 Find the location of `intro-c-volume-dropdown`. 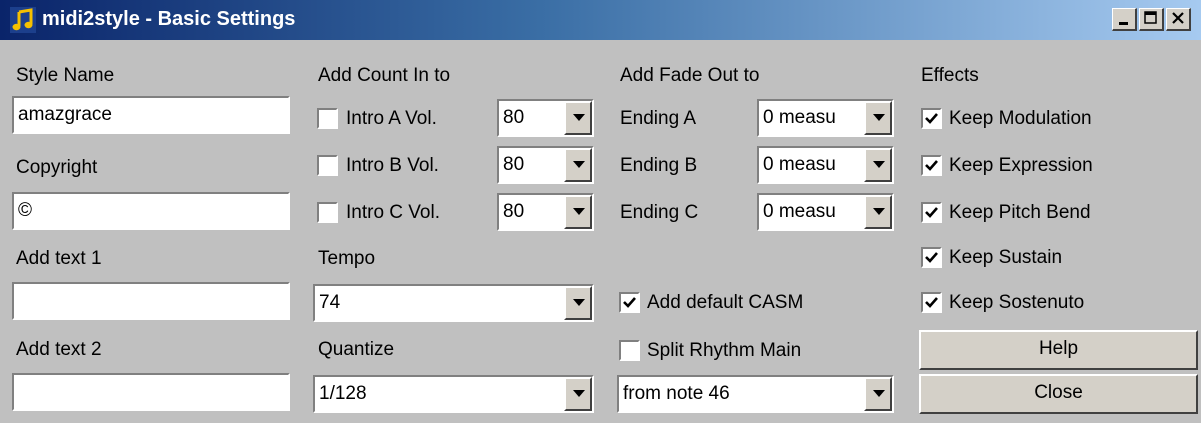

intro-c-volume-dropdown is located at coordinates (578, 212).